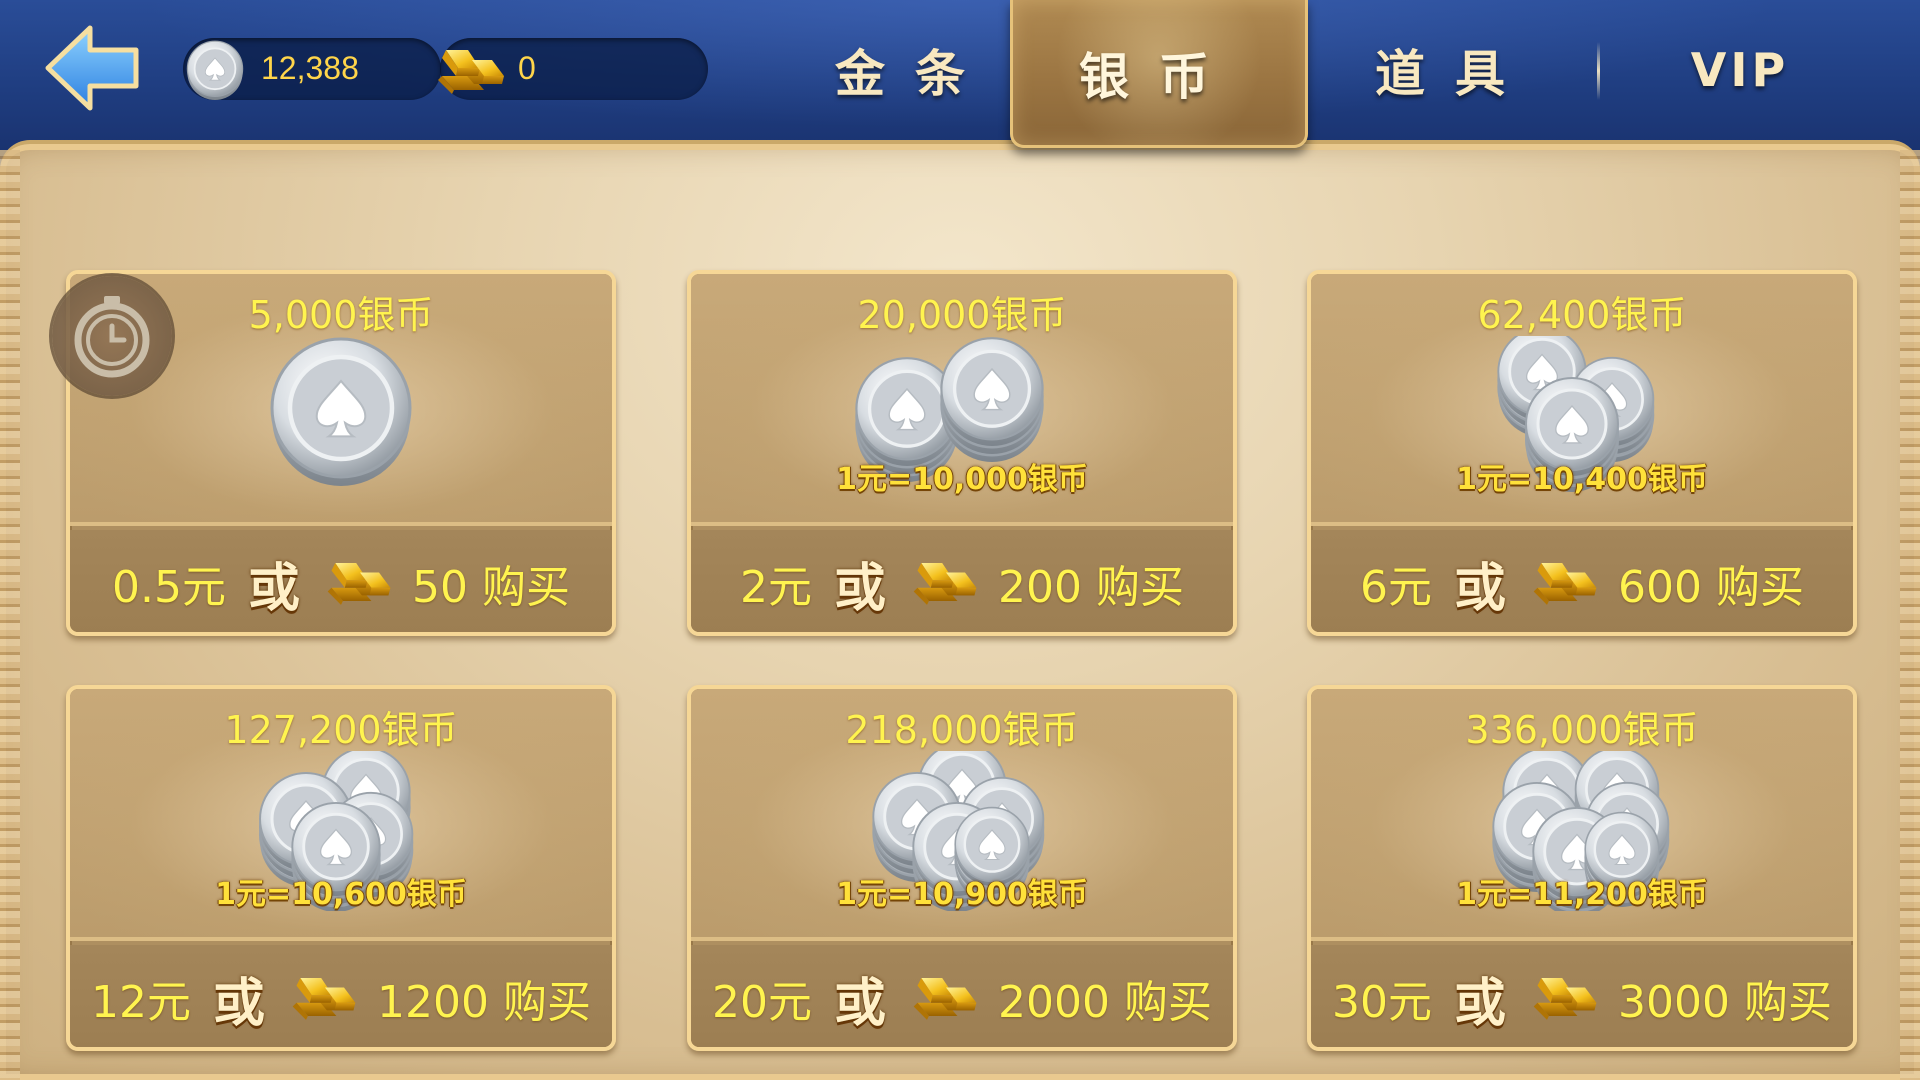 The height and width of the screenshot is (1080, 1920). I want to click on silver-balance: 12,388, so click(310, 68).